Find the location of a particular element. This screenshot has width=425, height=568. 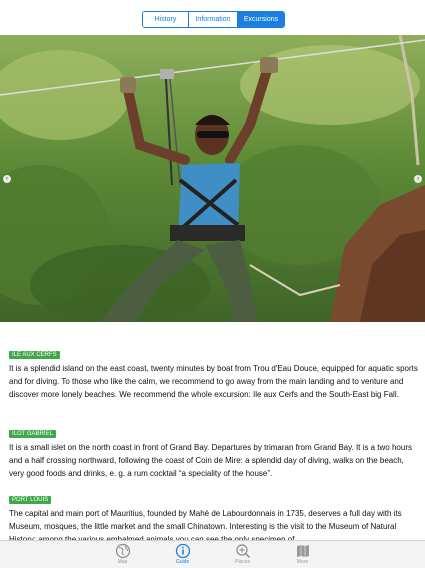

next-photo-arrow-icon: › is located at coordinates (418, 179).